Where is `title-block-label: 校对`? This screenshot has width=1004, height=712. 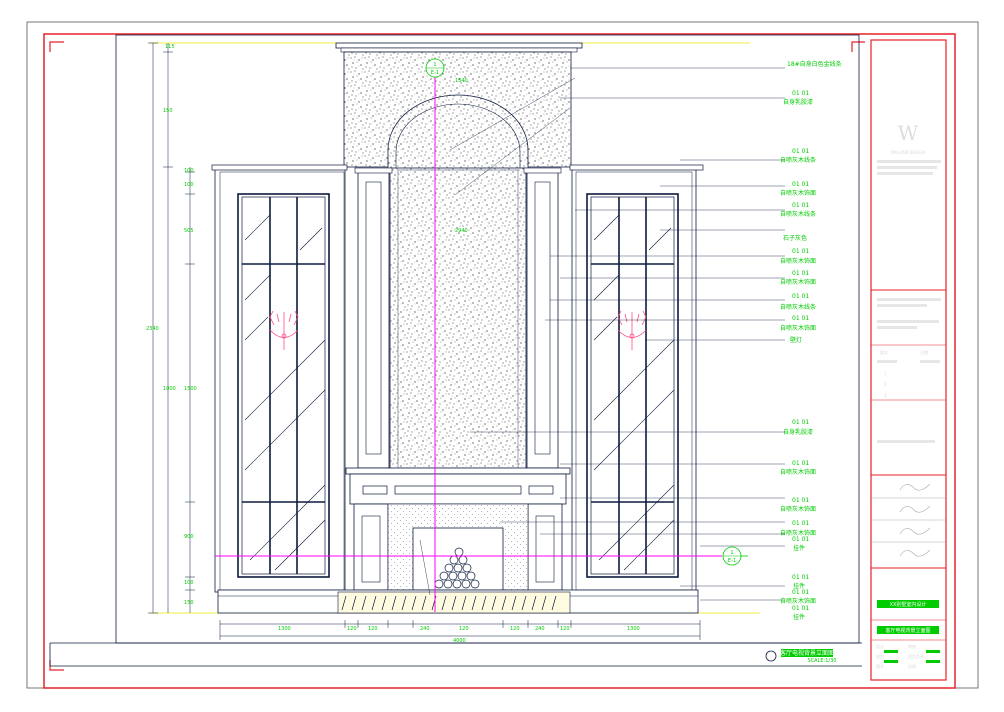
title-block-label: 校对 is located at coordinates (880, 656).